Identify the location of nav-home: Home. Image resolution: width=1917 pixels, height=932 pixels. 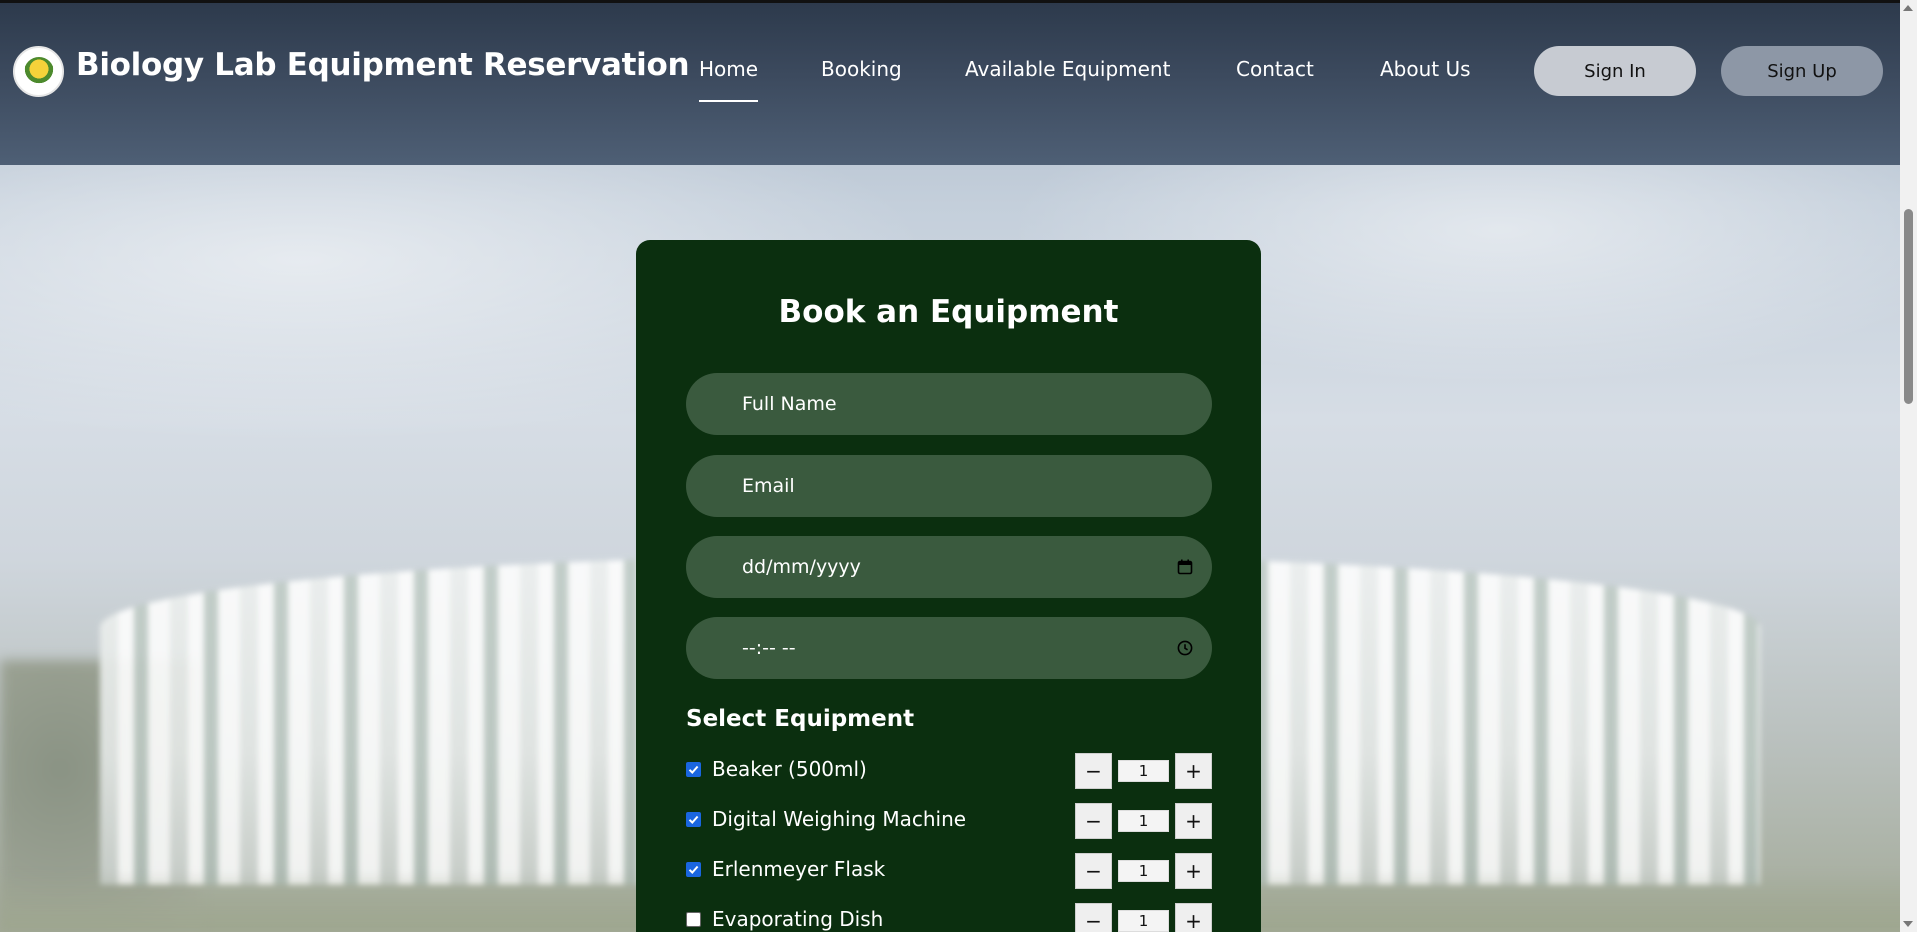
(729, 79).